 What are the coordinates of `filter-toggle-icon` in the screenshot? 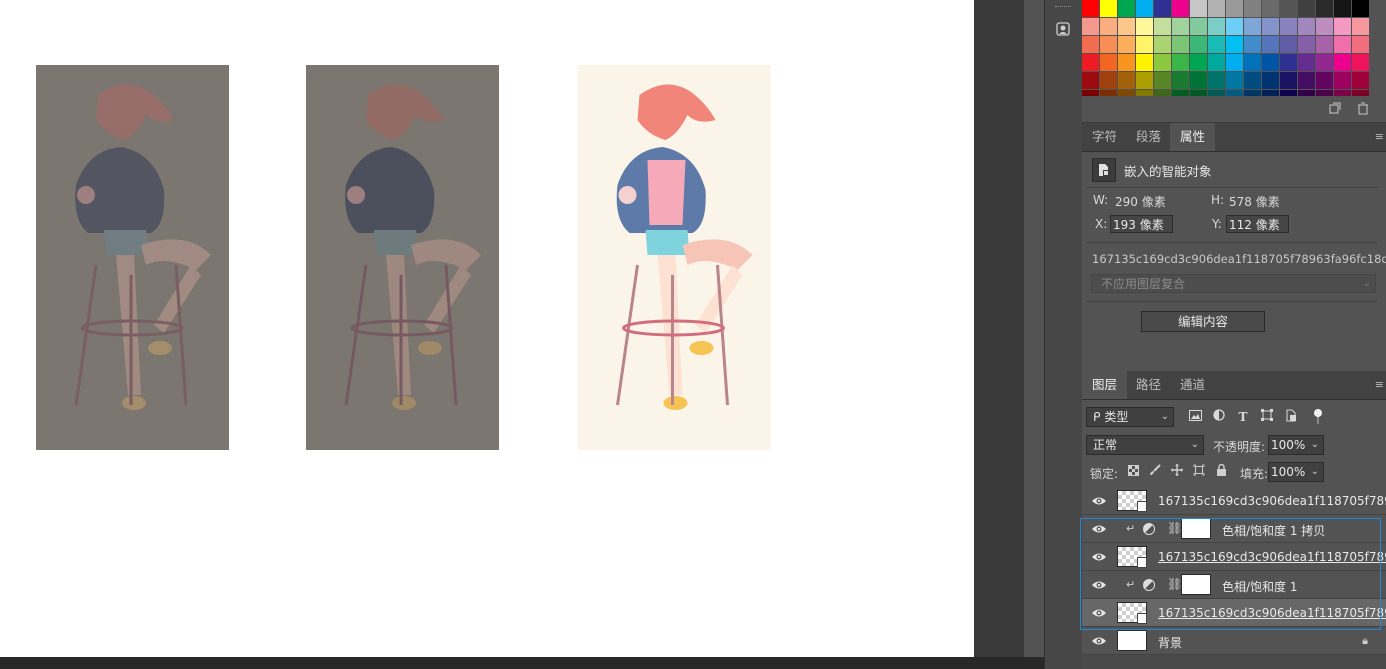 It's located at (1318, 417).